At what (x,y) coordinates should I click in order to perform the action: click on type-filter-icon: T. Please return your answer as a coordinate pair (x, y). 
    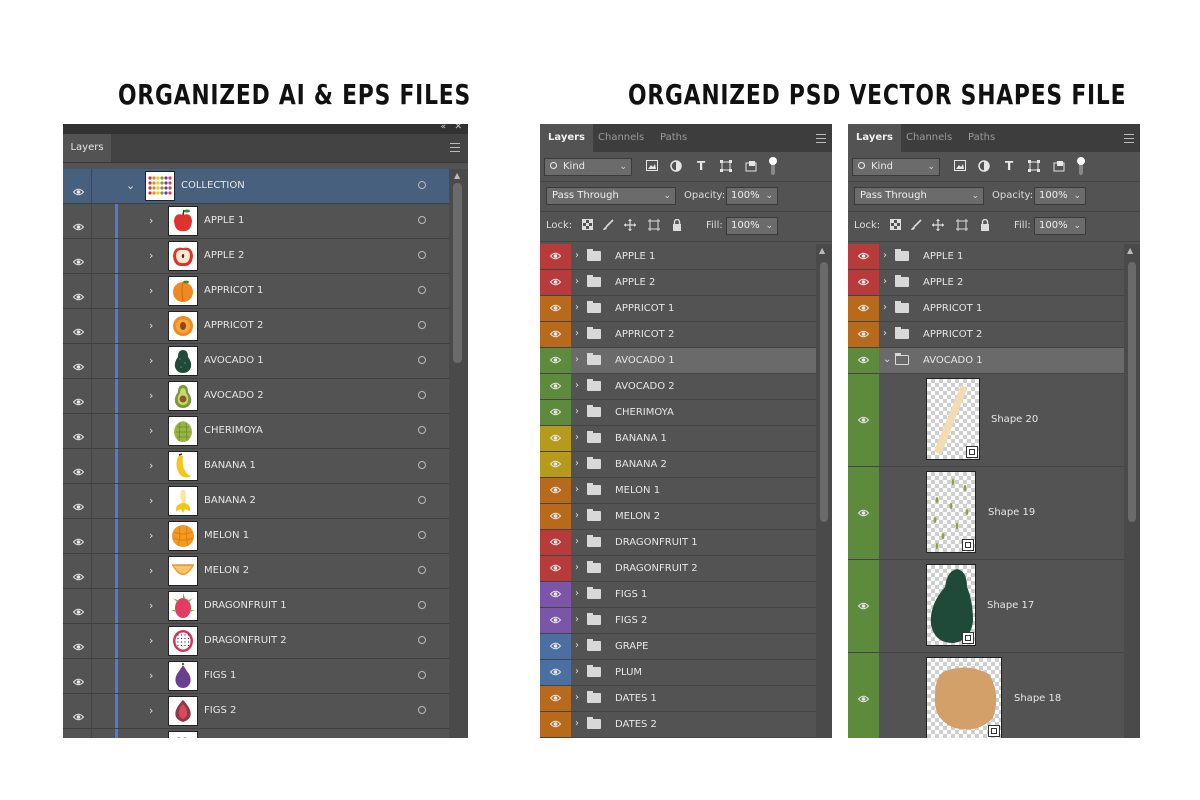
    Looking at the image, I should click on (701, 166).